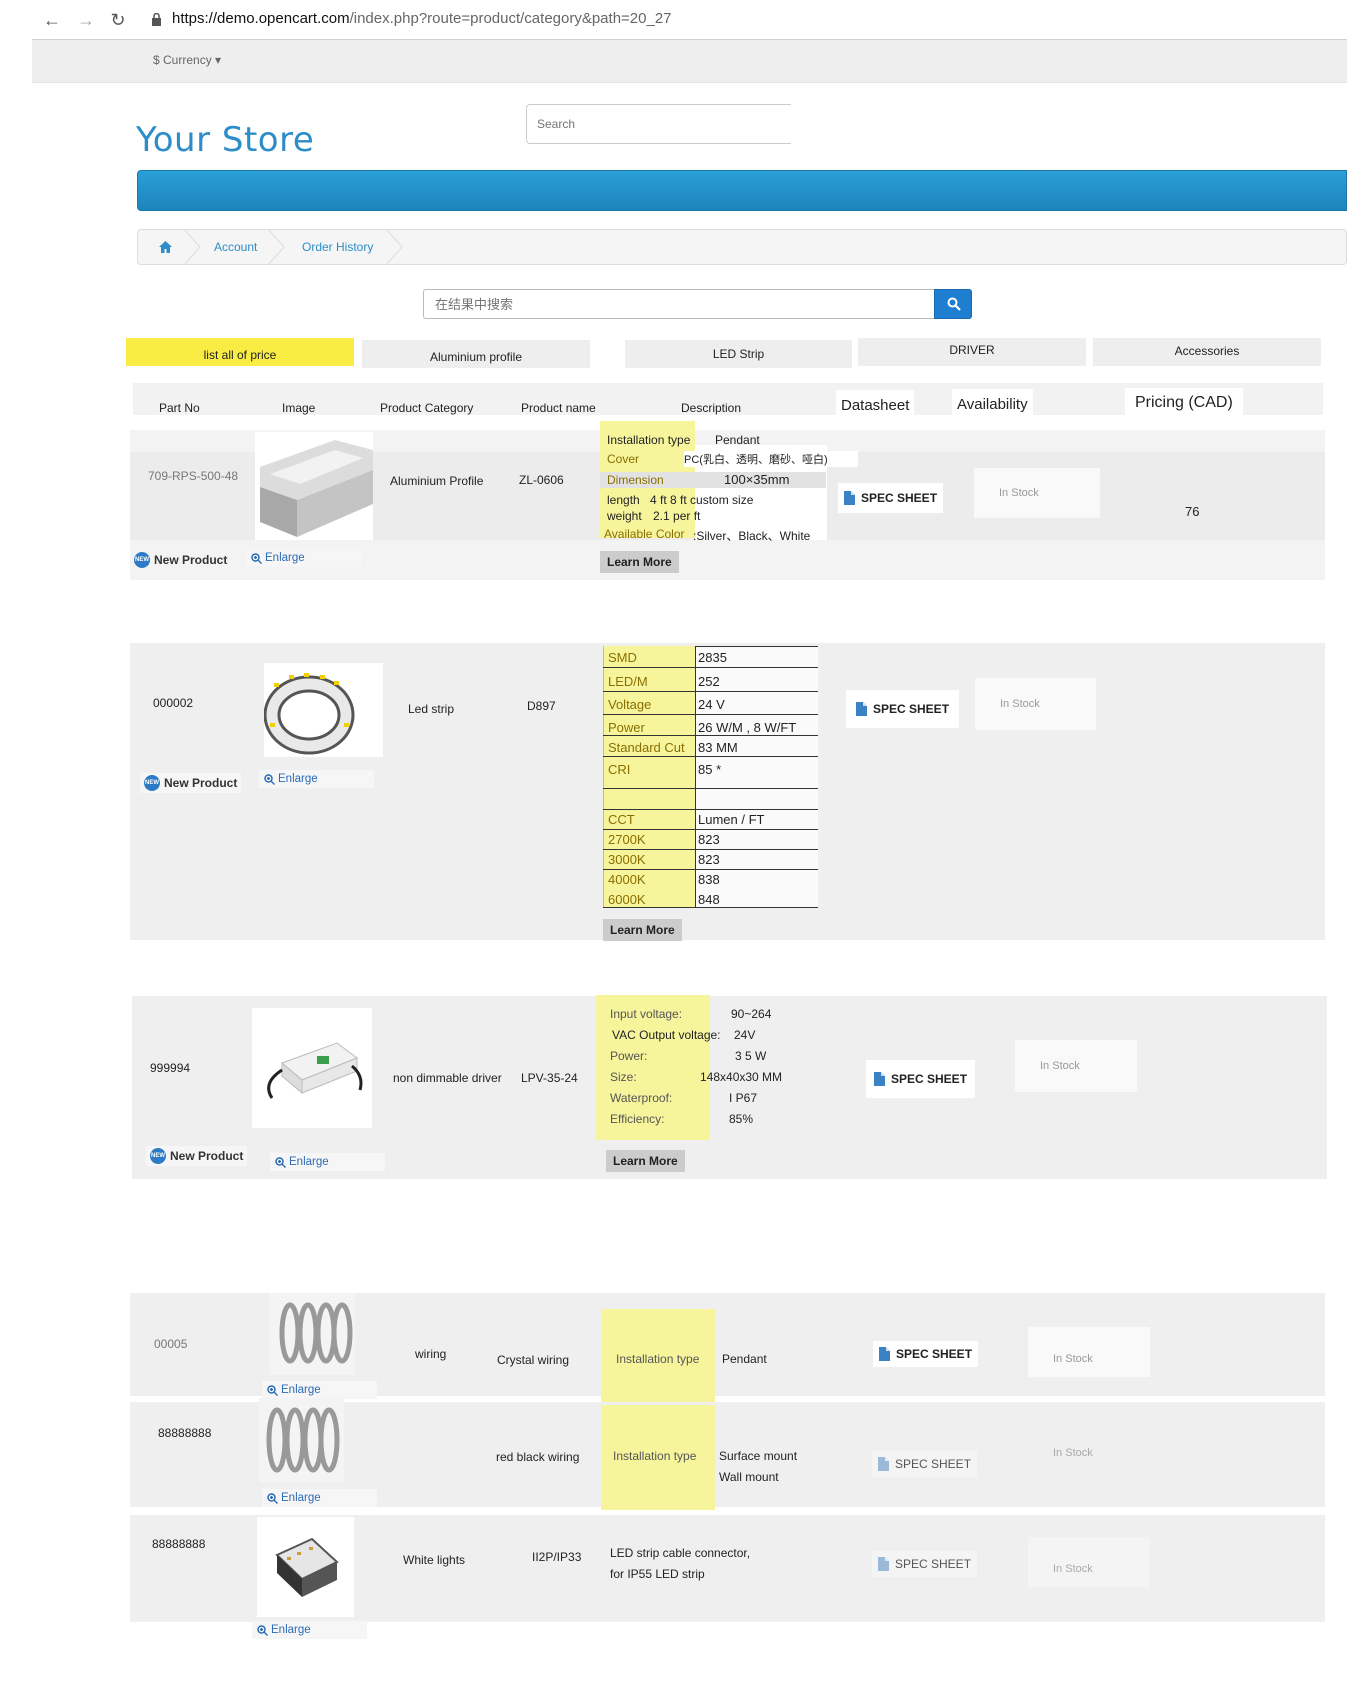 Image resolution: width=1347 pixels, height=1701 pixels. I want to click on desc-row-value: 4 ft 8 ft custom size, so click(702, 500).